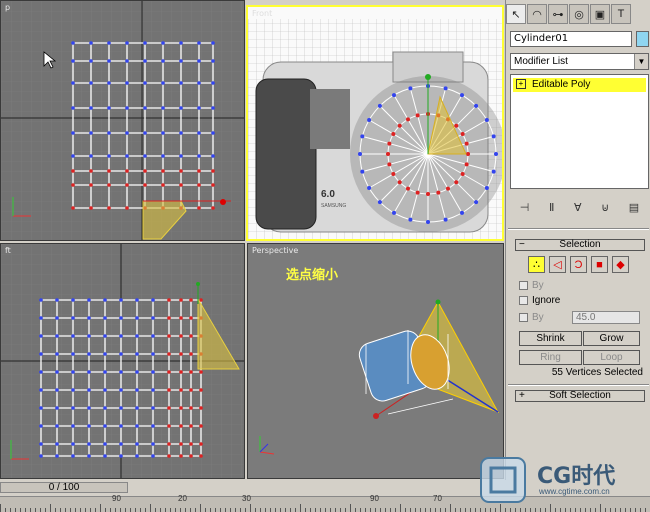 The width and height of the screenshot is (650, 512). I want to click on make-unique-icon: ∀, so click(578, 207).